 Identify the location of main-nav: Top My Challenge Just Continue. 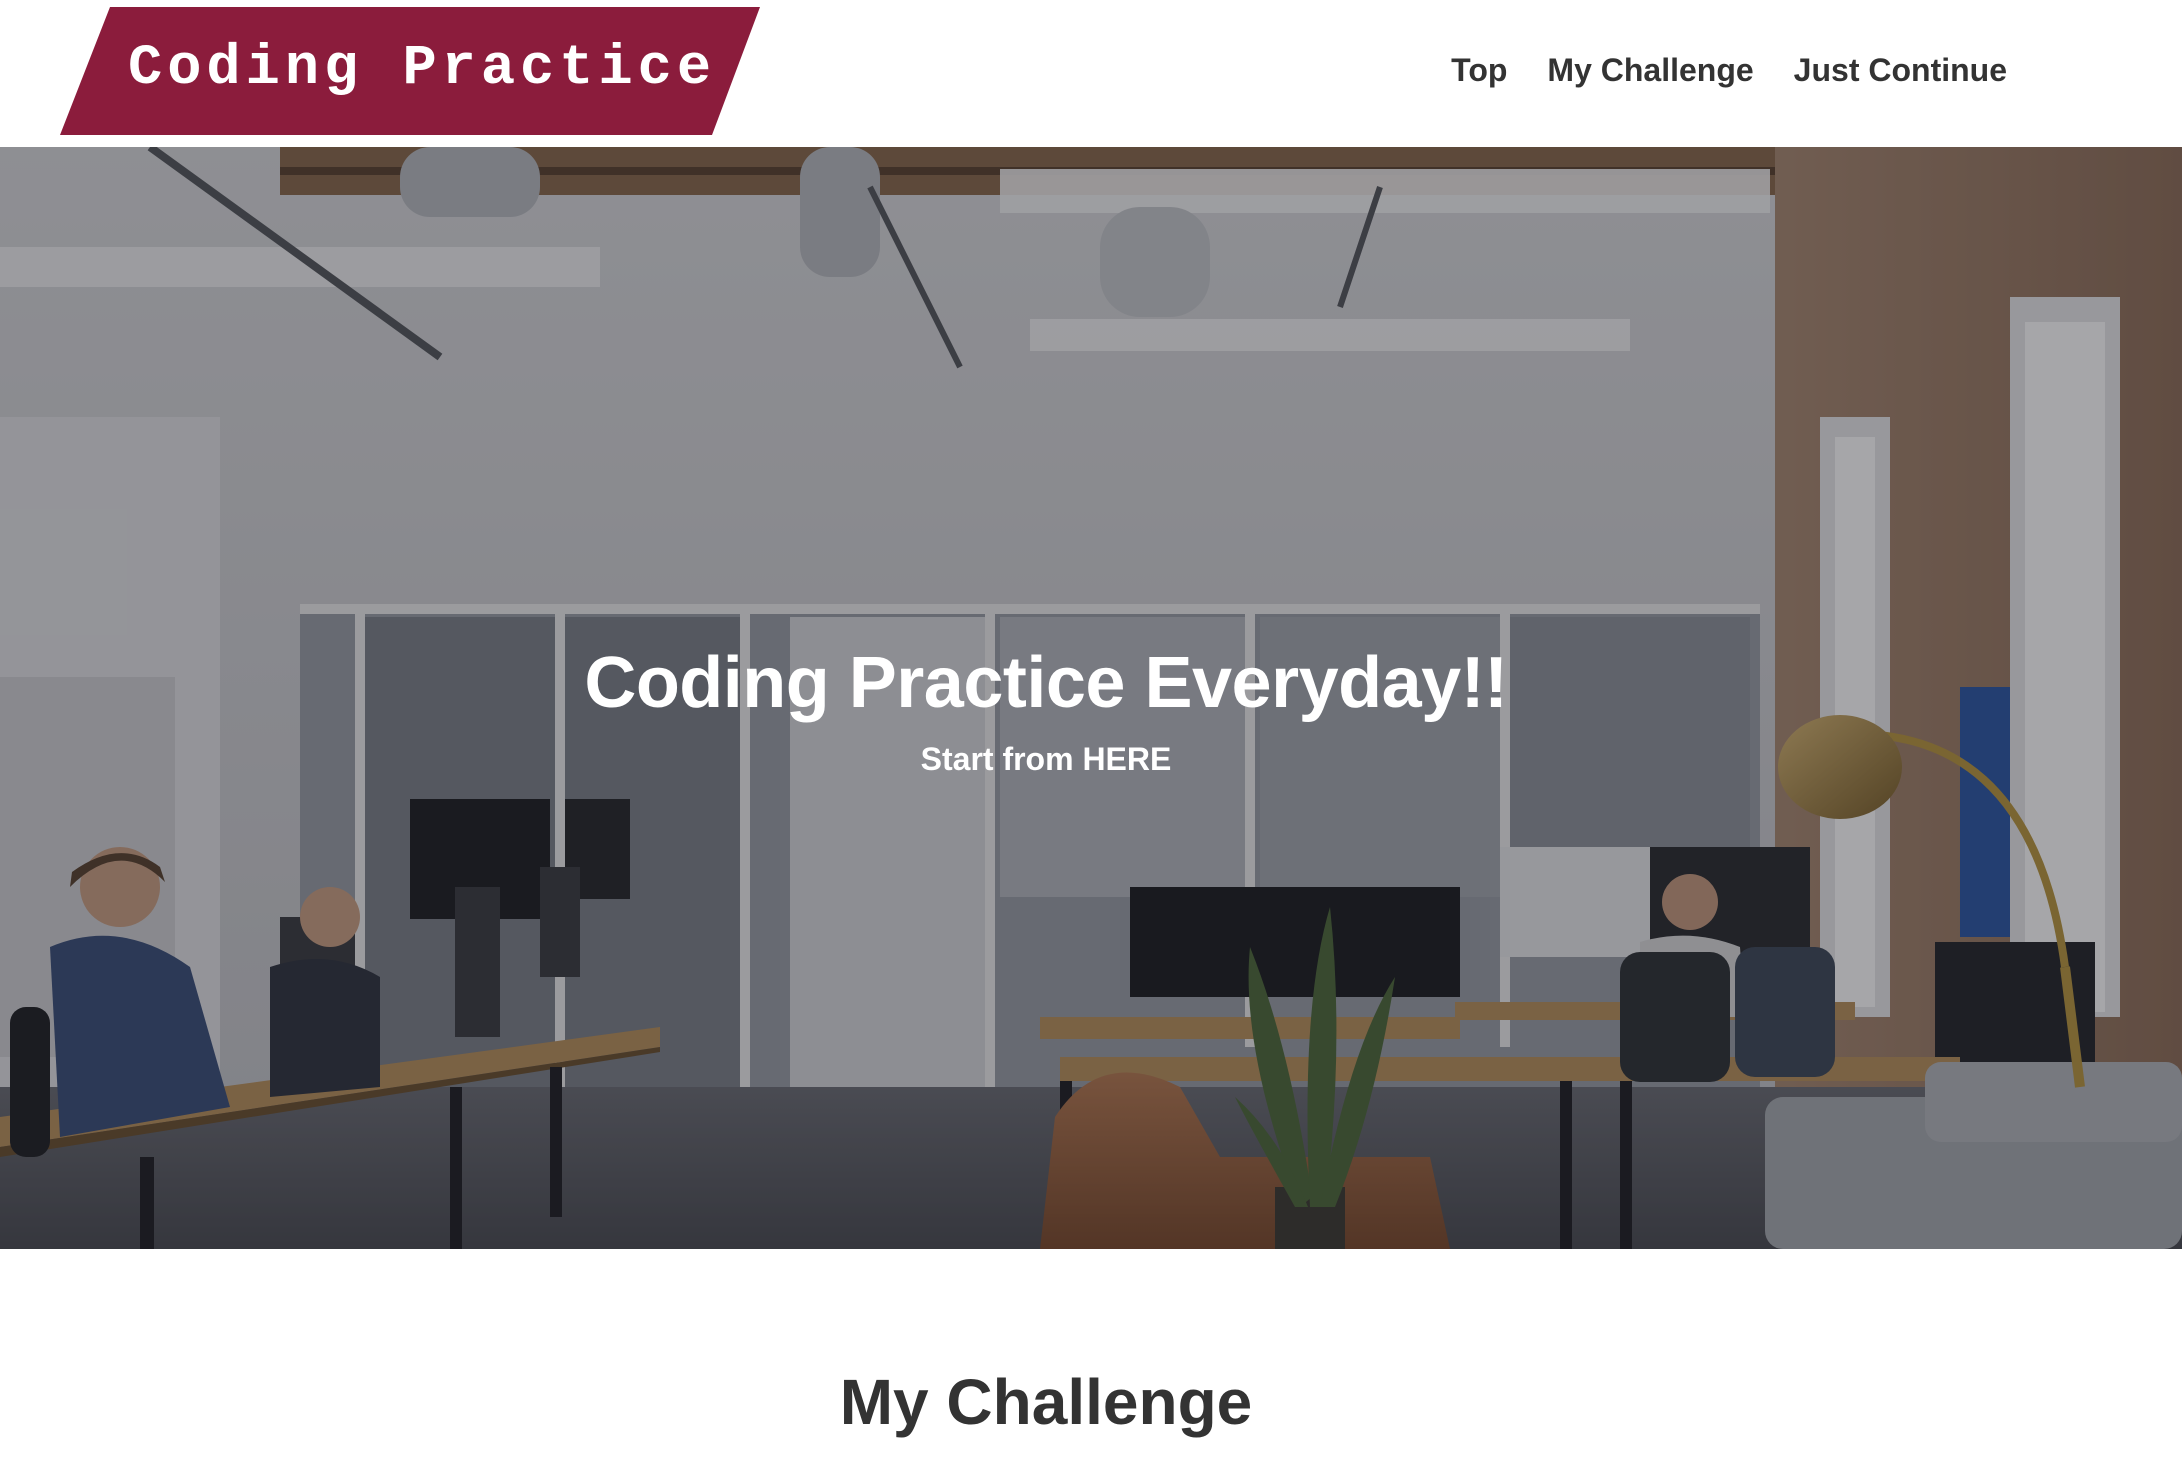
(1729, 70).